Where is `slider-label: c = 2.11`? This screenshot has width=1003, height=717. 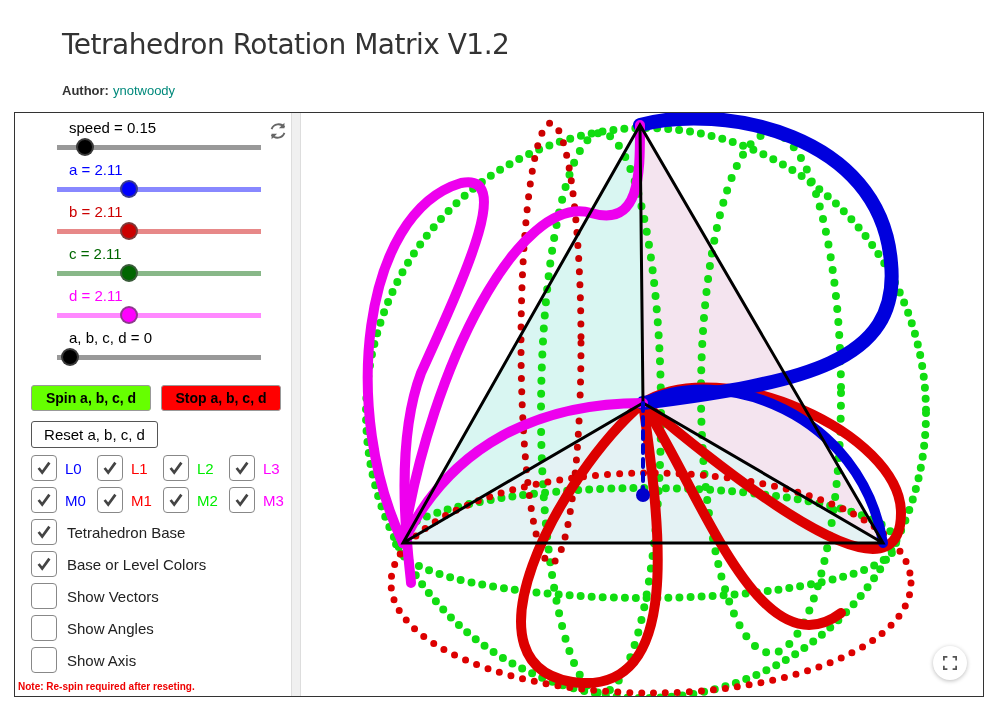 slider-label: c = 2.11 is located at coordinates (96, 254).